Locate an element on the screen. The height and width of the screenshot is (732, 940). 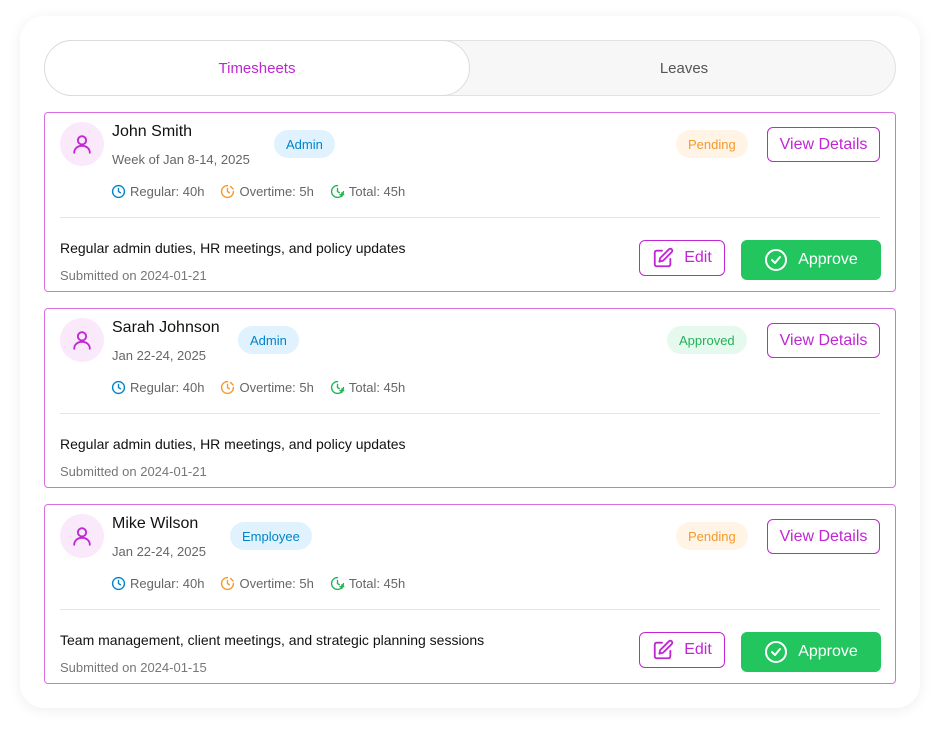
tab-timesheets: Timesheets is located at coordinates (257, 68).